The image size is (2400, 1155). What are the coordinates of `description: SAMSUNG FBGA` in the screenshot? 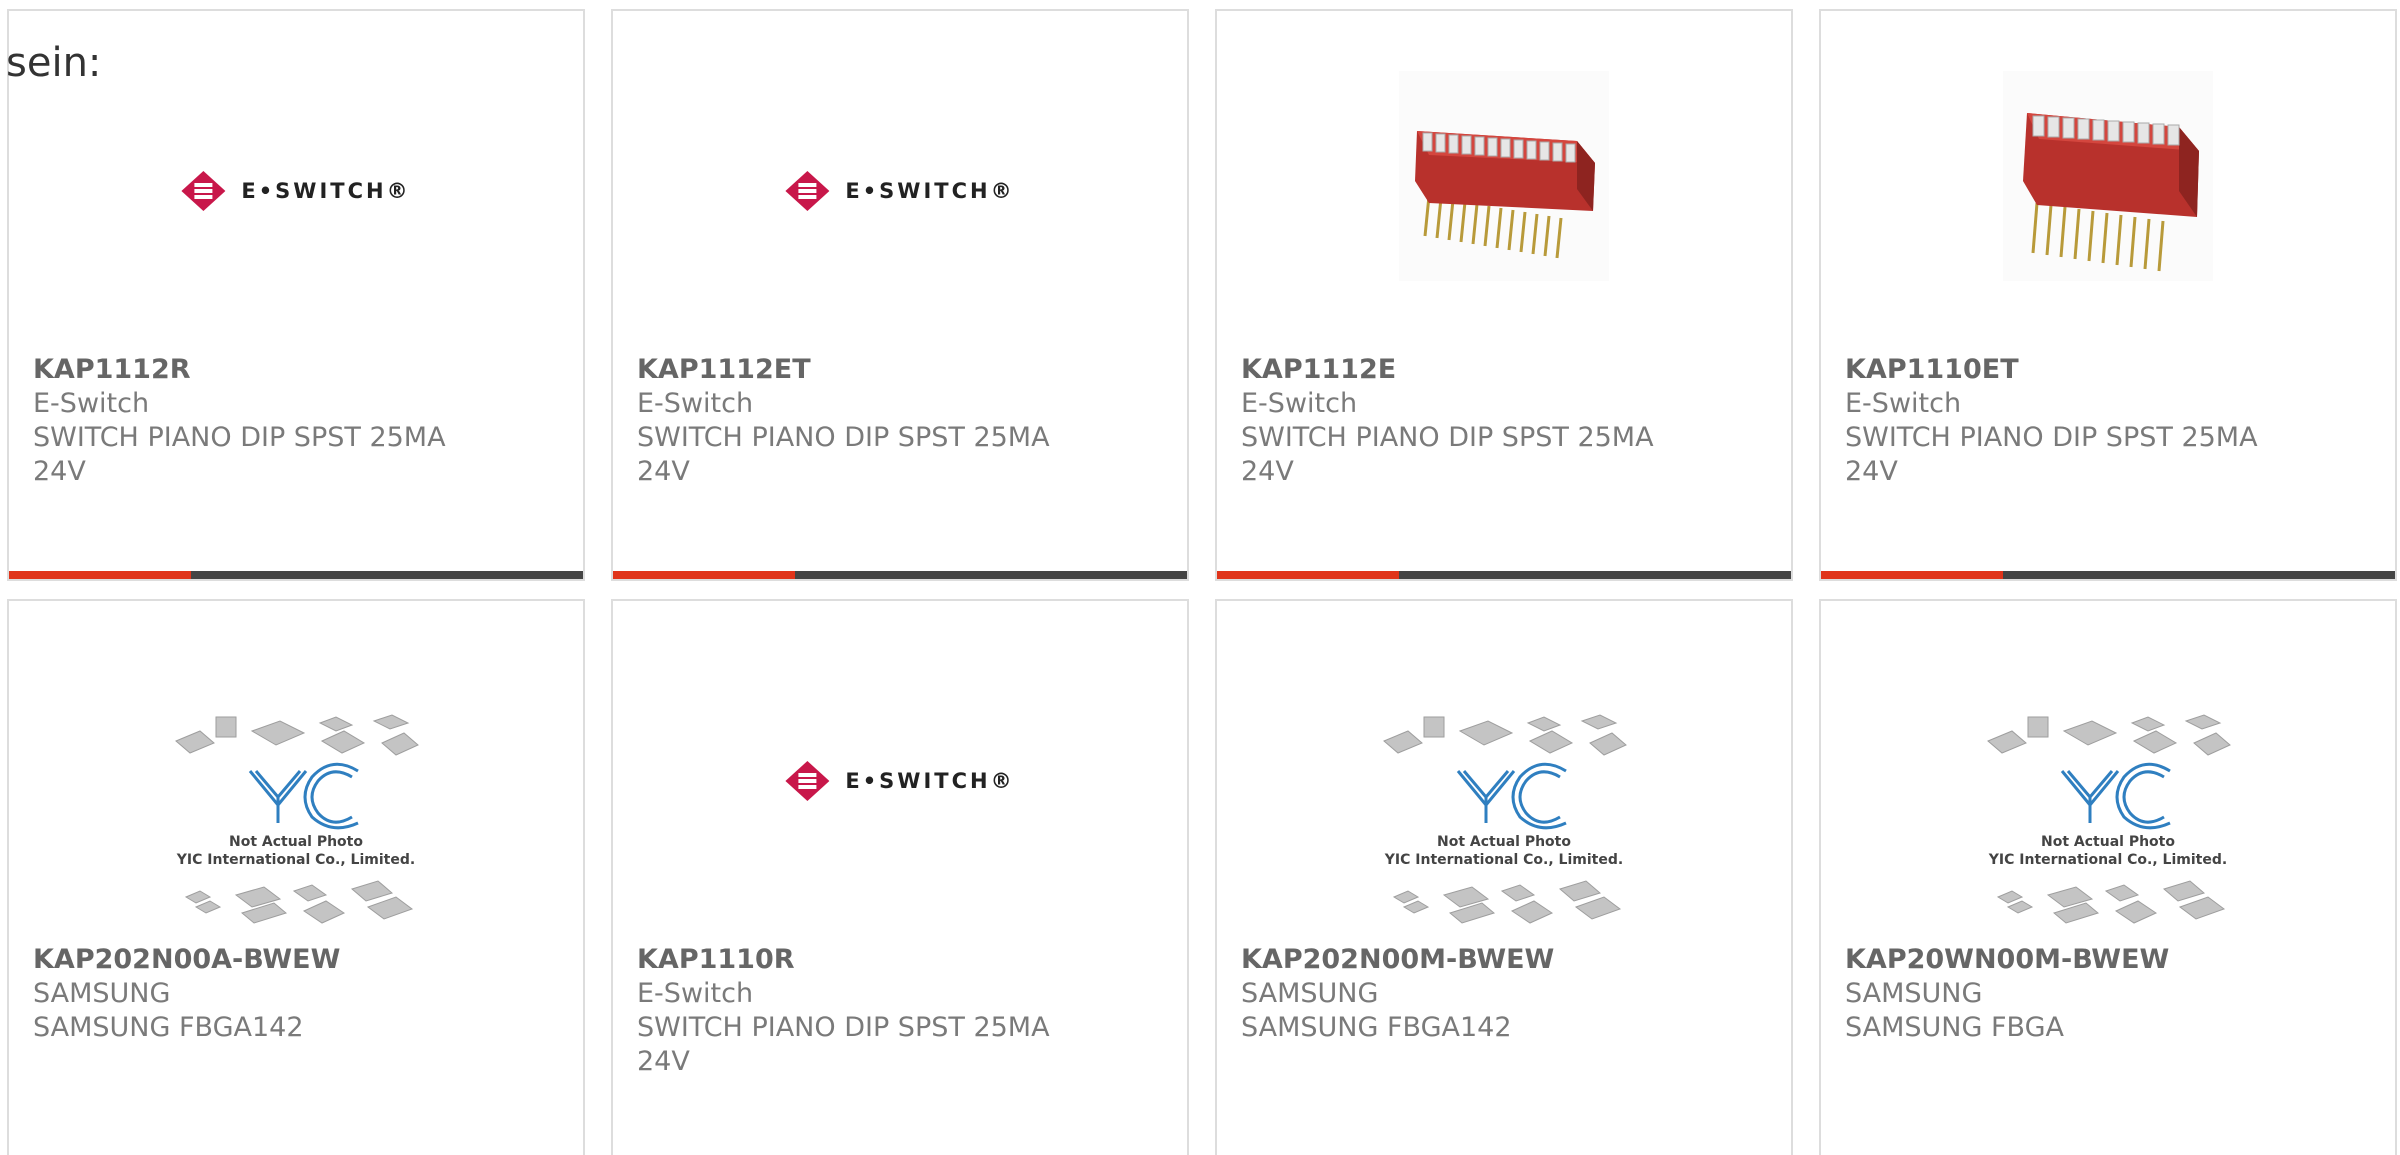 It's located at (1954, 1027).